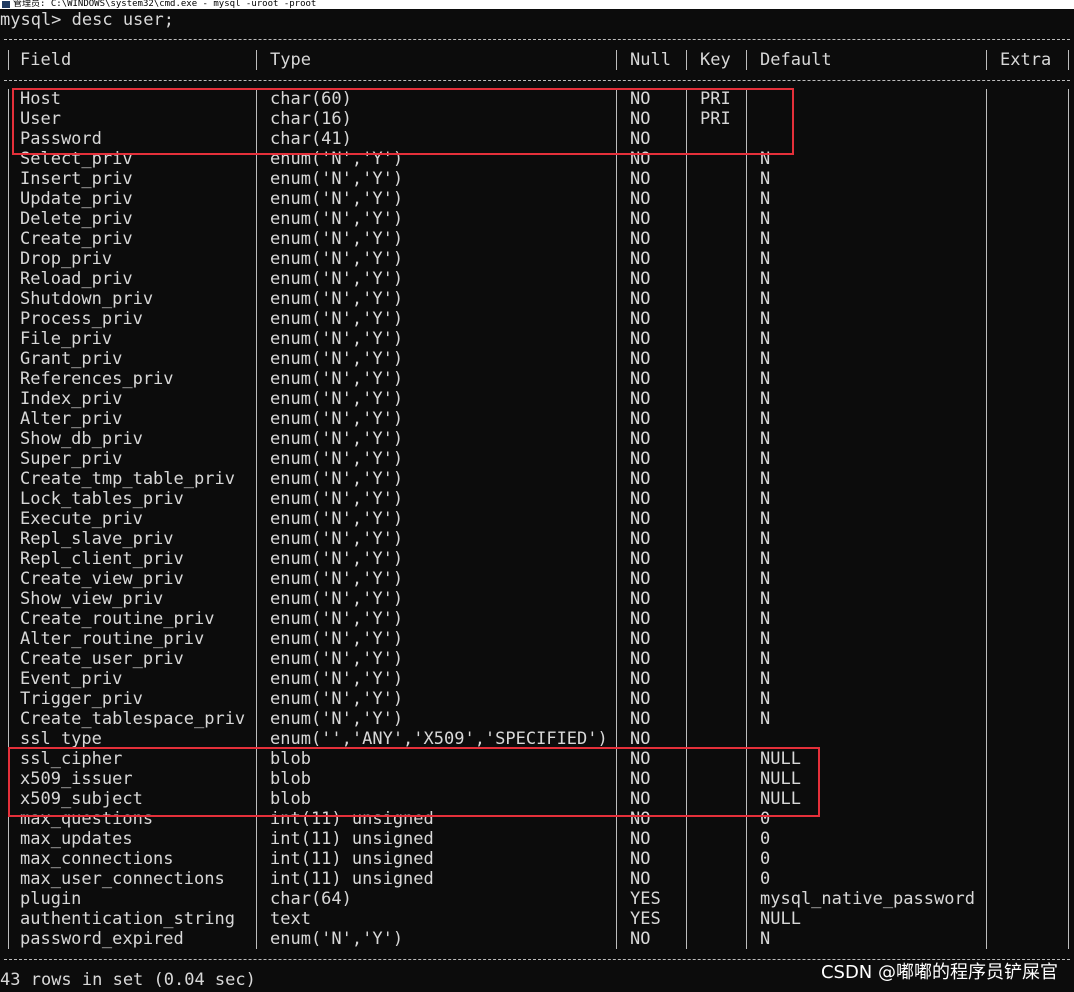 The height and width of the screenshot is (992, 1074). What do you see at coordinates (765, 859) in the screenshot?
I see `cell-default: 0` at bounding box center [765, 859].